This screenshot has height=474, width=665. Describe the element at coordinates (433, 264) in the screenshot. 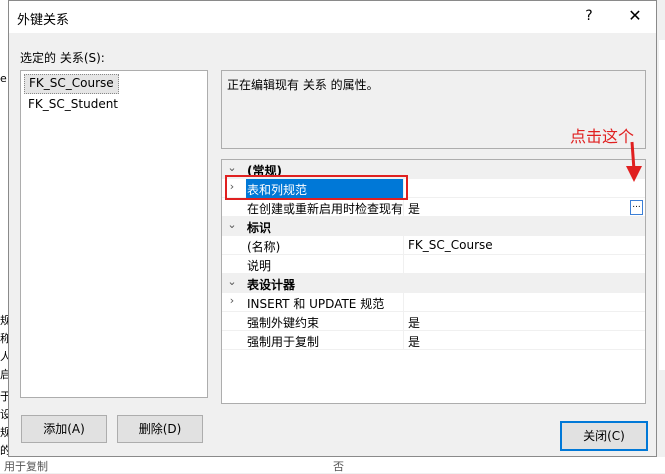

I see `row-description: 说明` at that location.